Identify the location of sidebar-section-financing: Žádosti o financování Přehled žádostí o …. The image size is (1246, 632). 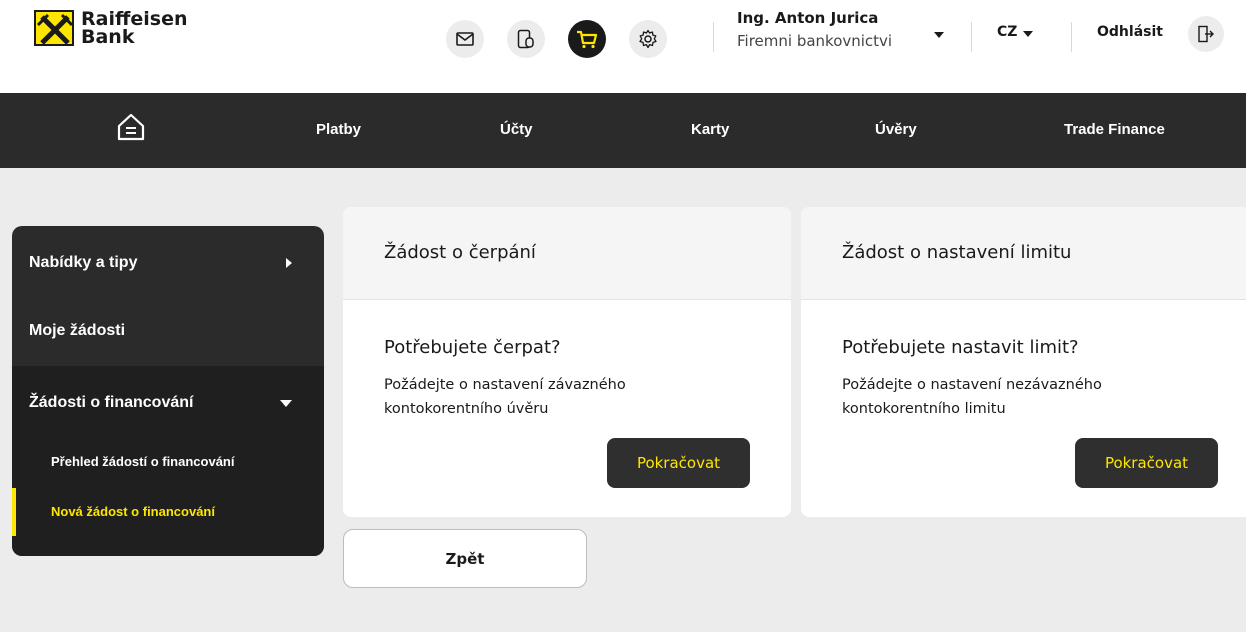
(168, 461).